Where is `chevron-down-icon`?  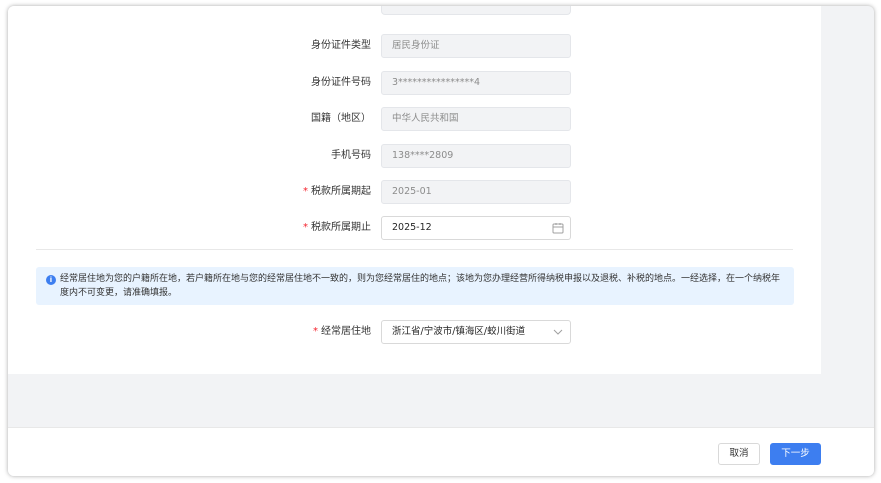 chevron-down-icon is located at coordinates (558, 332).